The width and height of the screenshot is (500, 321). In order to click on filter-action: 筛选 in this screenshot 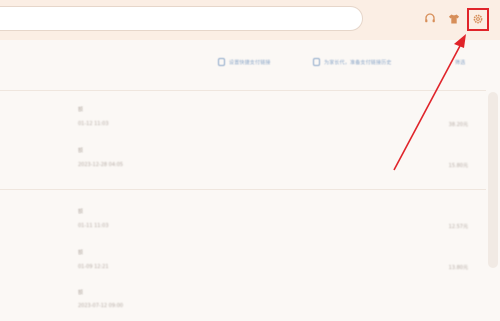, I will do `click(460, 62)`.